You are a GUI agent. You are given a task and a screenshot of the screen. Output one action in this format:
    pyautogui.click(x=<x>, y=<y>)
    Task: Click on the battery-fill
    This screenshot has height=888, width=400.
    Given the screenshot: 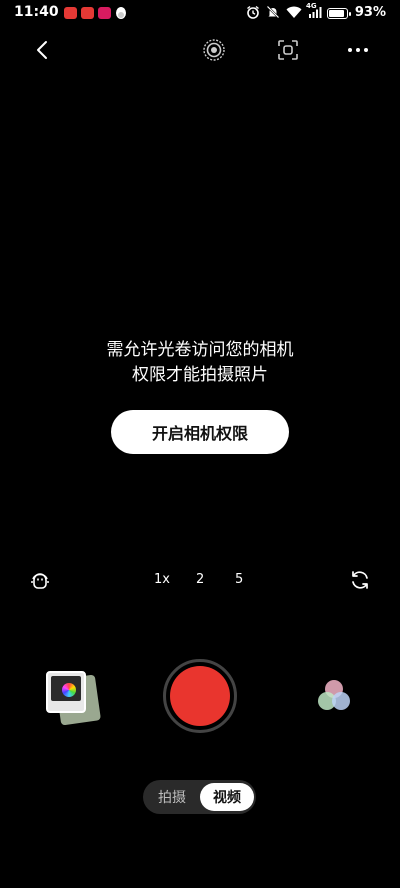 What is the action you would take?
    pyautogui.click(x=336, y=13)
    